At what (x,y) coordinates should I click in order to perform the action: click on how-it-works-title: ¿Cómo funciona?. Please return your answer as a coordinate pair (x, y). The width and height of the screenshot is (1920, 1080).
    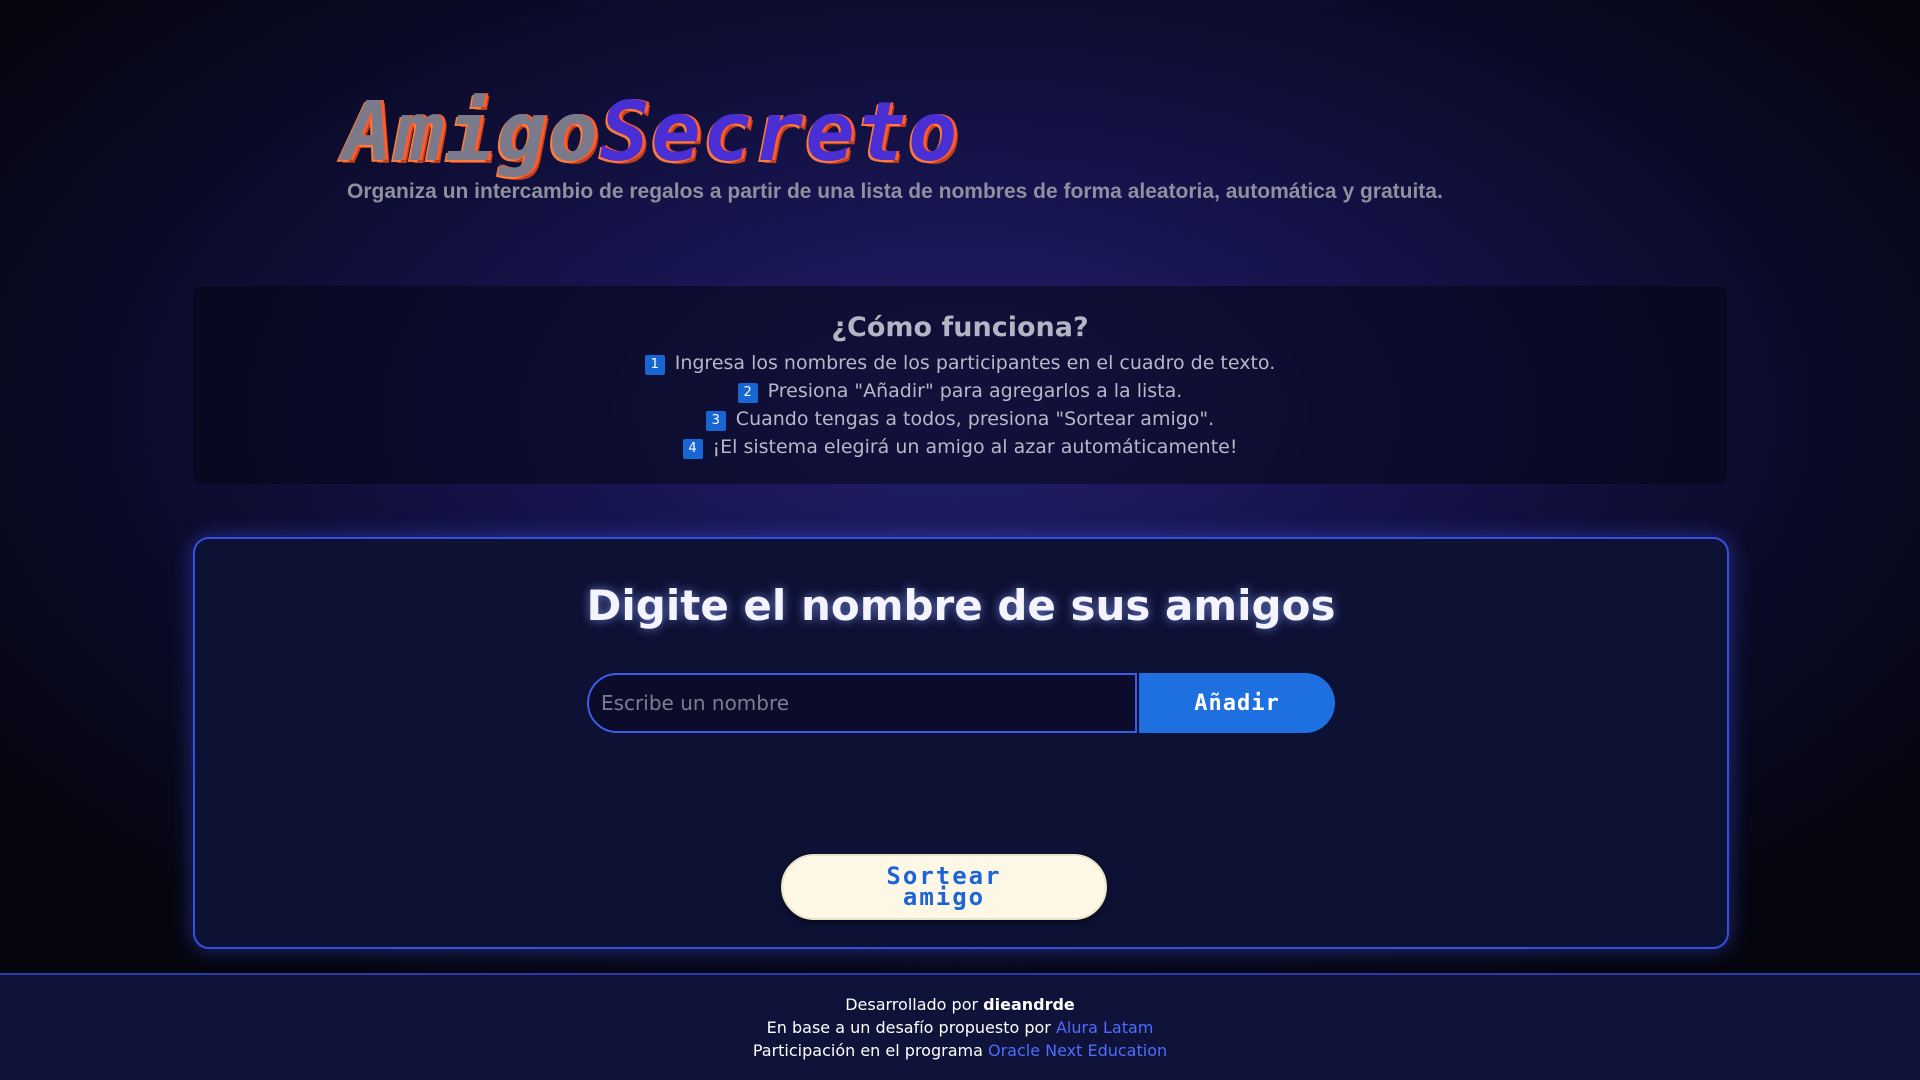
    Looking at the image, I should click on (960, 327).